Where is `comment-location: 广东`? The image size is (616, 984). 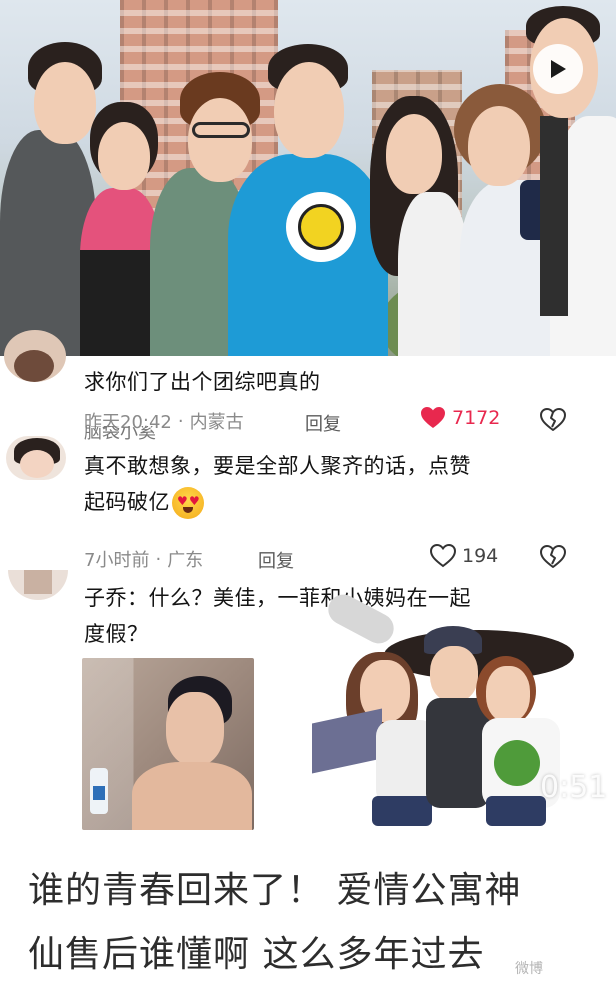 comment-location: 广东 is located at coordinates (185, 560).